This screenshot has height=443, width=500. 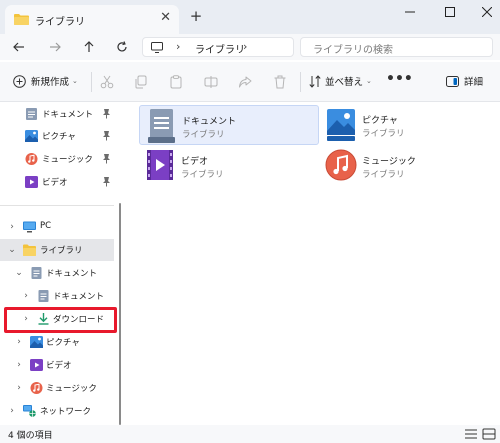 What do you see at coordinates (341, 165) in the screenshot?
I see `music-library-icon` at bounding box center [341, 165].